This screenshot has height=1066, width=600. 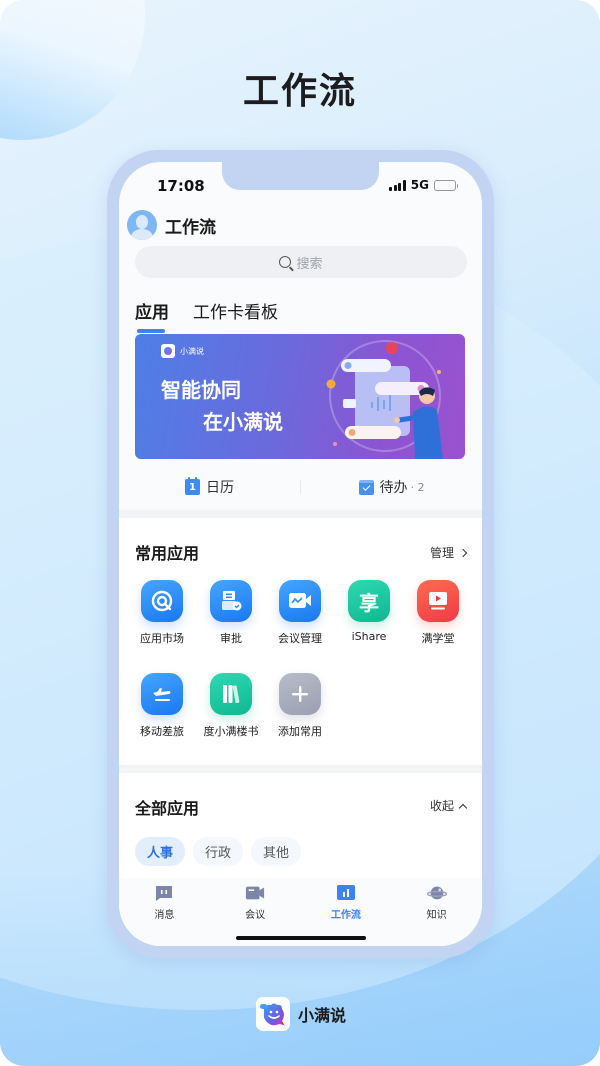 What do you see at coordinates (463, 807) in the screenshot?
I see `chevron-up-icon` at bounding box center [463, 807].